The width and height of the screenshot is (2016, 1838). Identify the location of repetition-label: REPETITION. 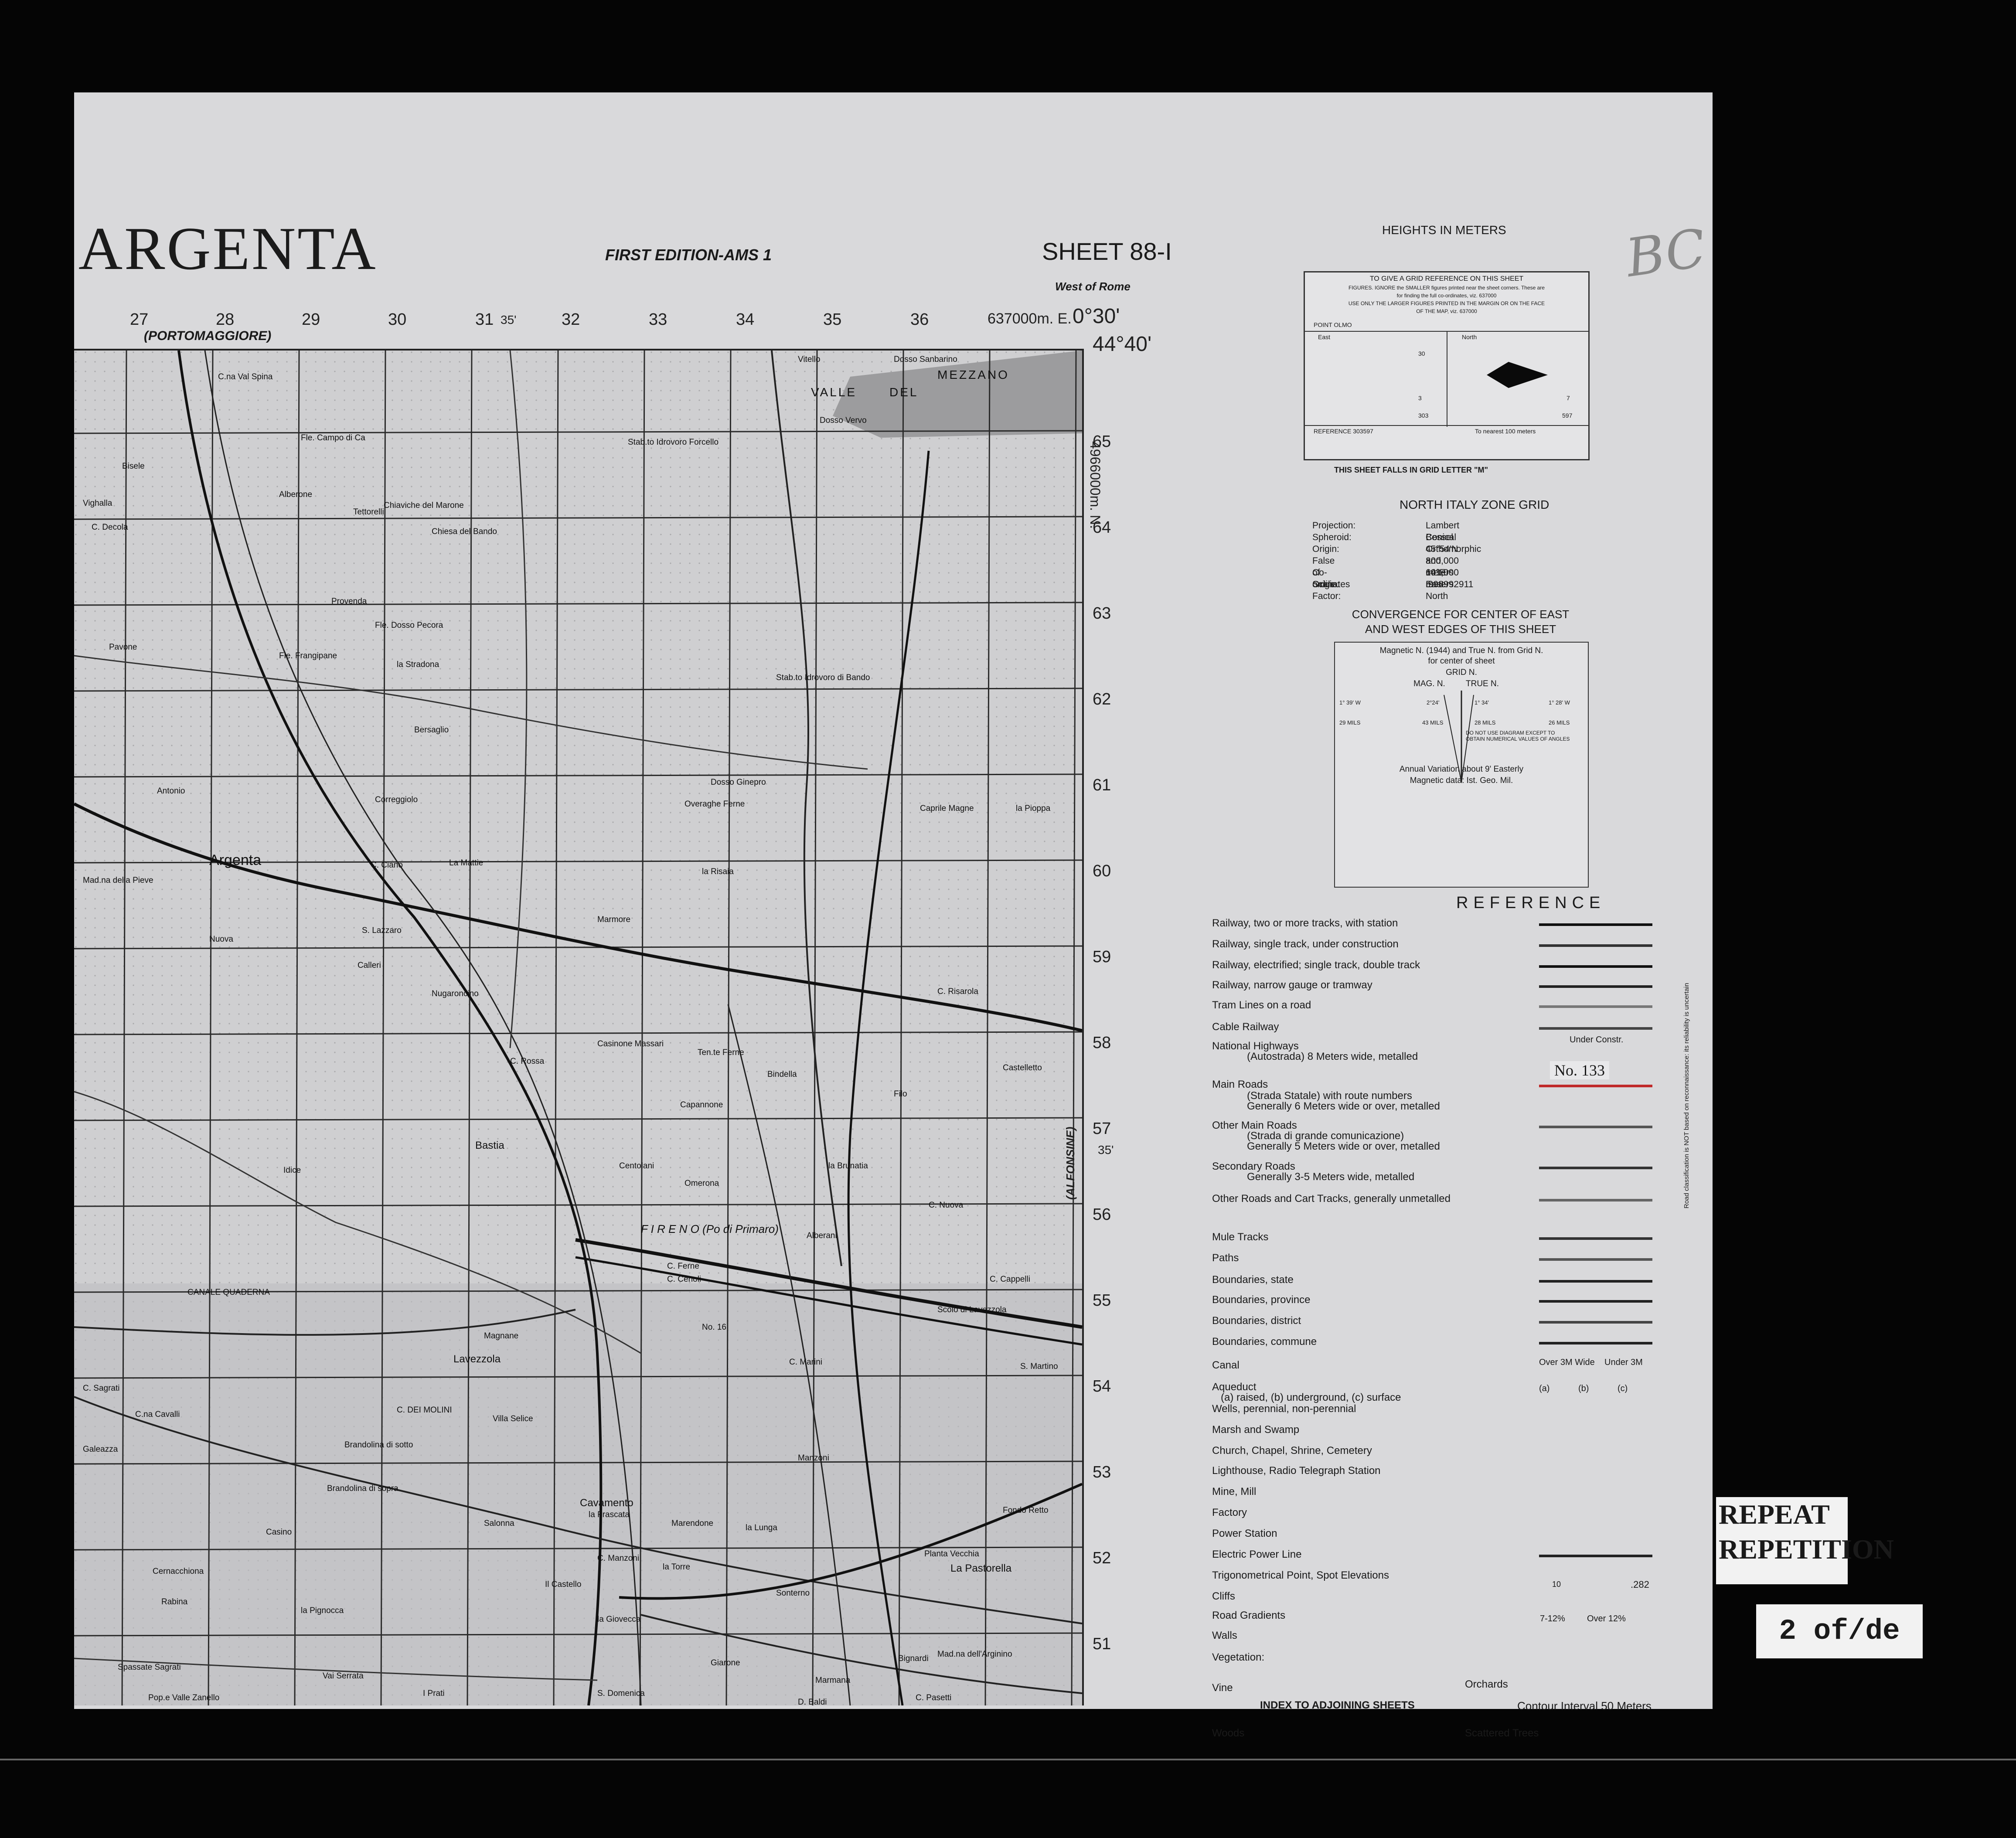
(1806, 1549).